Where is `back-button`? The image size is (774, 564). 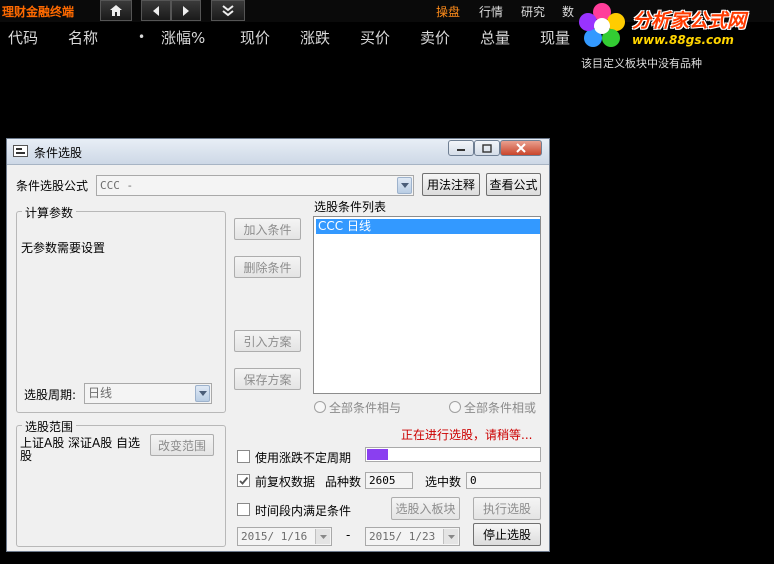 back-button is located at coordinates (156, 10).